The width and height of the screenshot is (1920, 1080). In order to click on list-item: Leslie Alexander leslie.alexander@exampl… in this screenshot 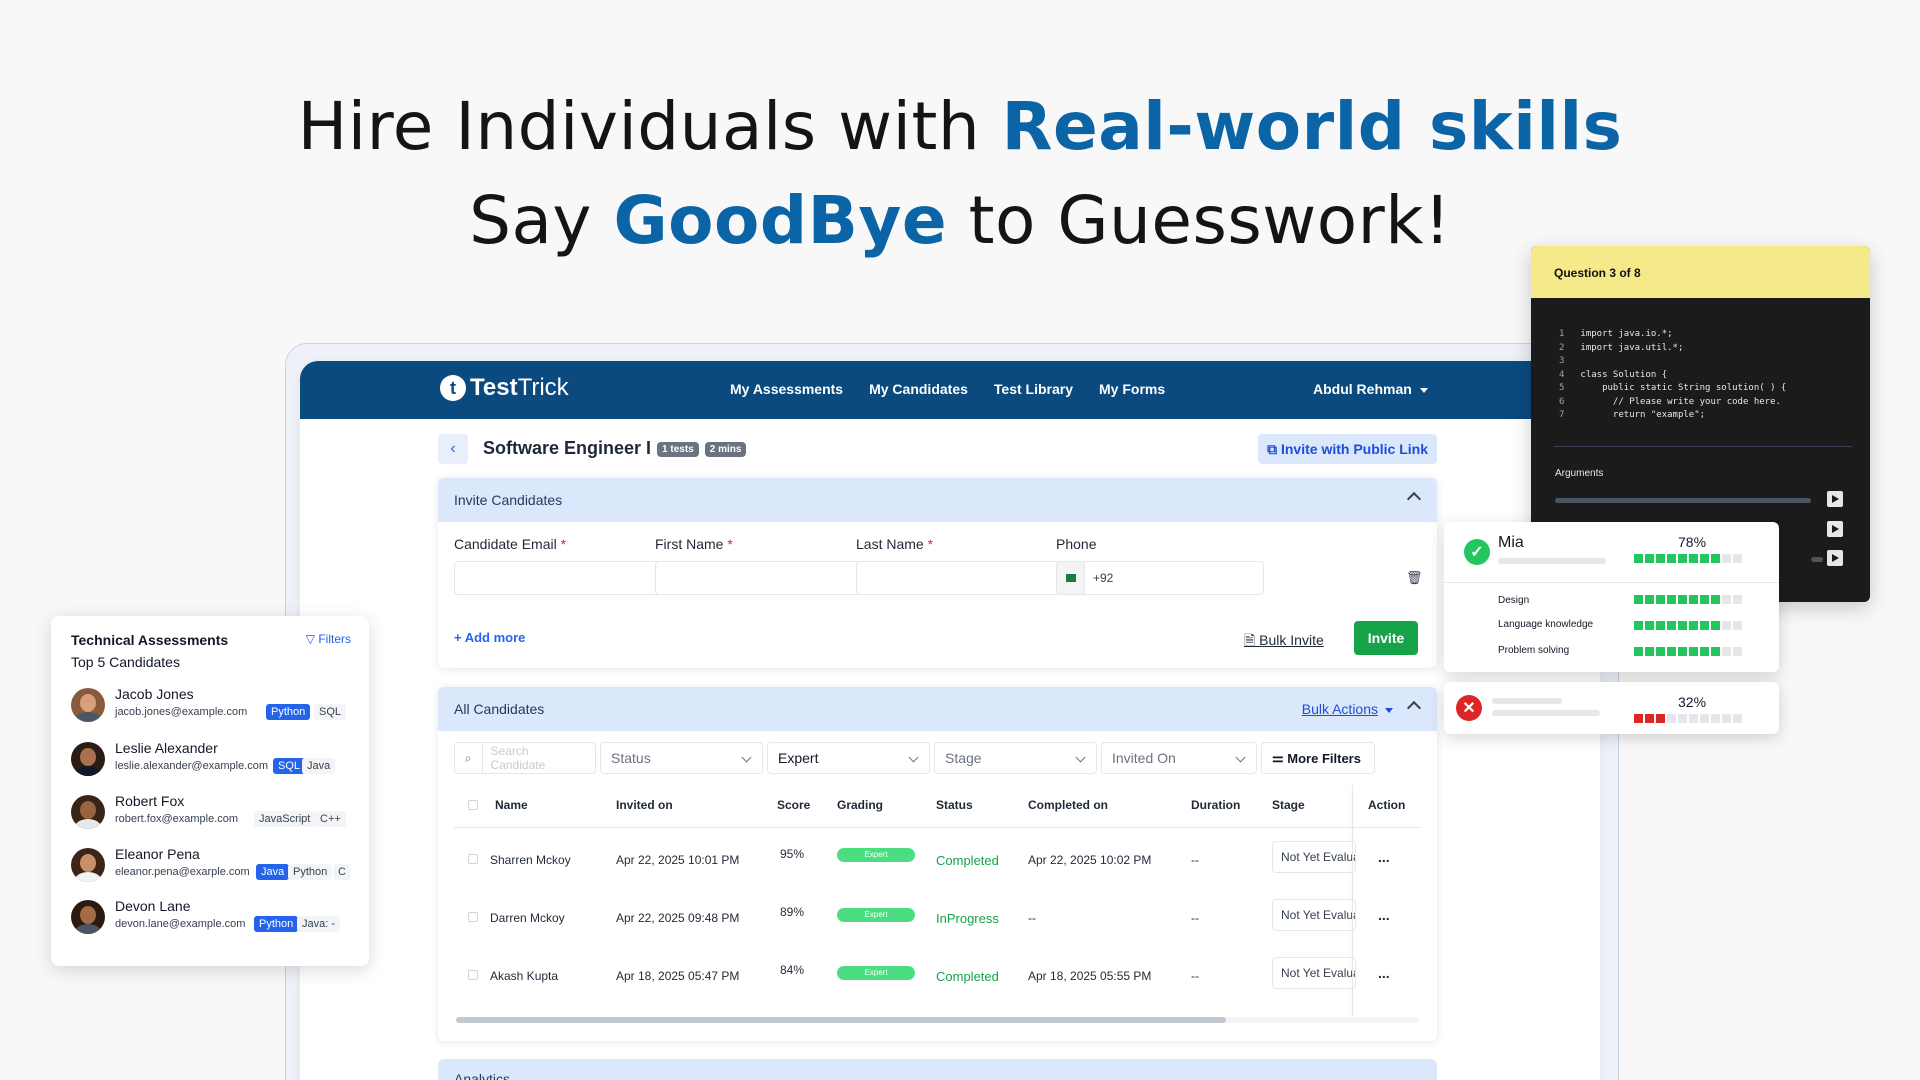, I will do `click(216, 766)`.